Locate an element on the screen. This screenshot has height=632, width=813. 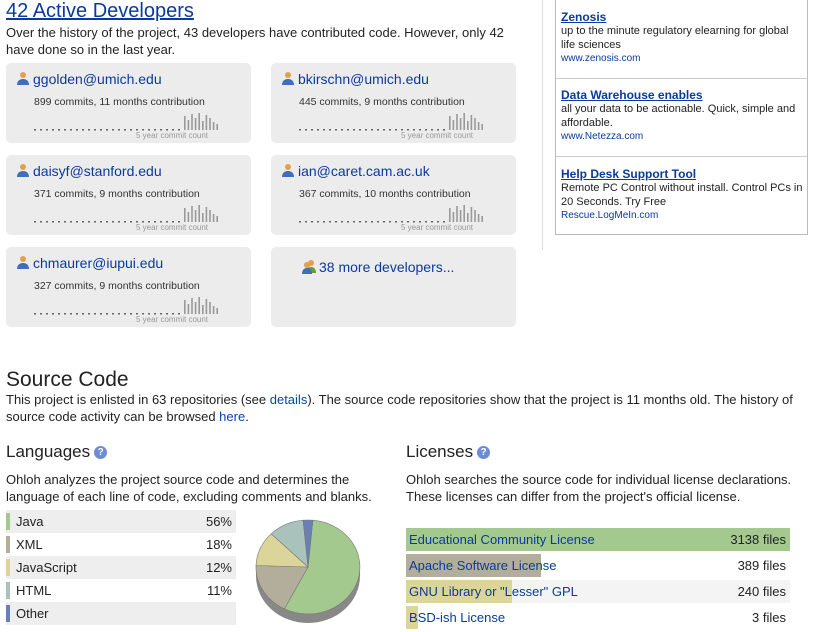
license-count: 3138 files is located at coordinates (758, 539).